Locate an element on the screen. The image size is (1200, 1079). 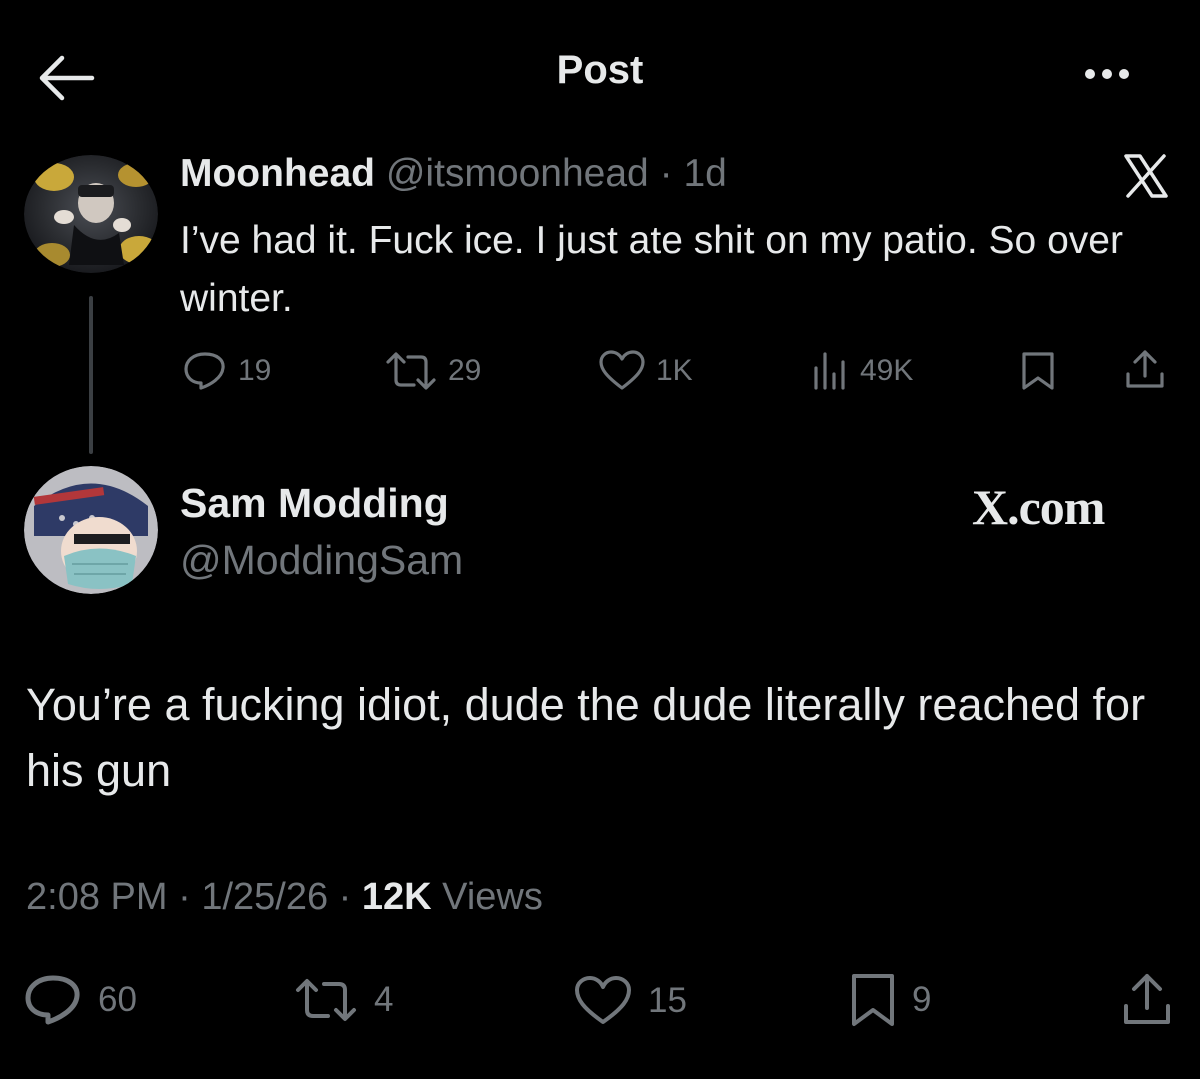
more-button is located at coordinates (1110, 74).